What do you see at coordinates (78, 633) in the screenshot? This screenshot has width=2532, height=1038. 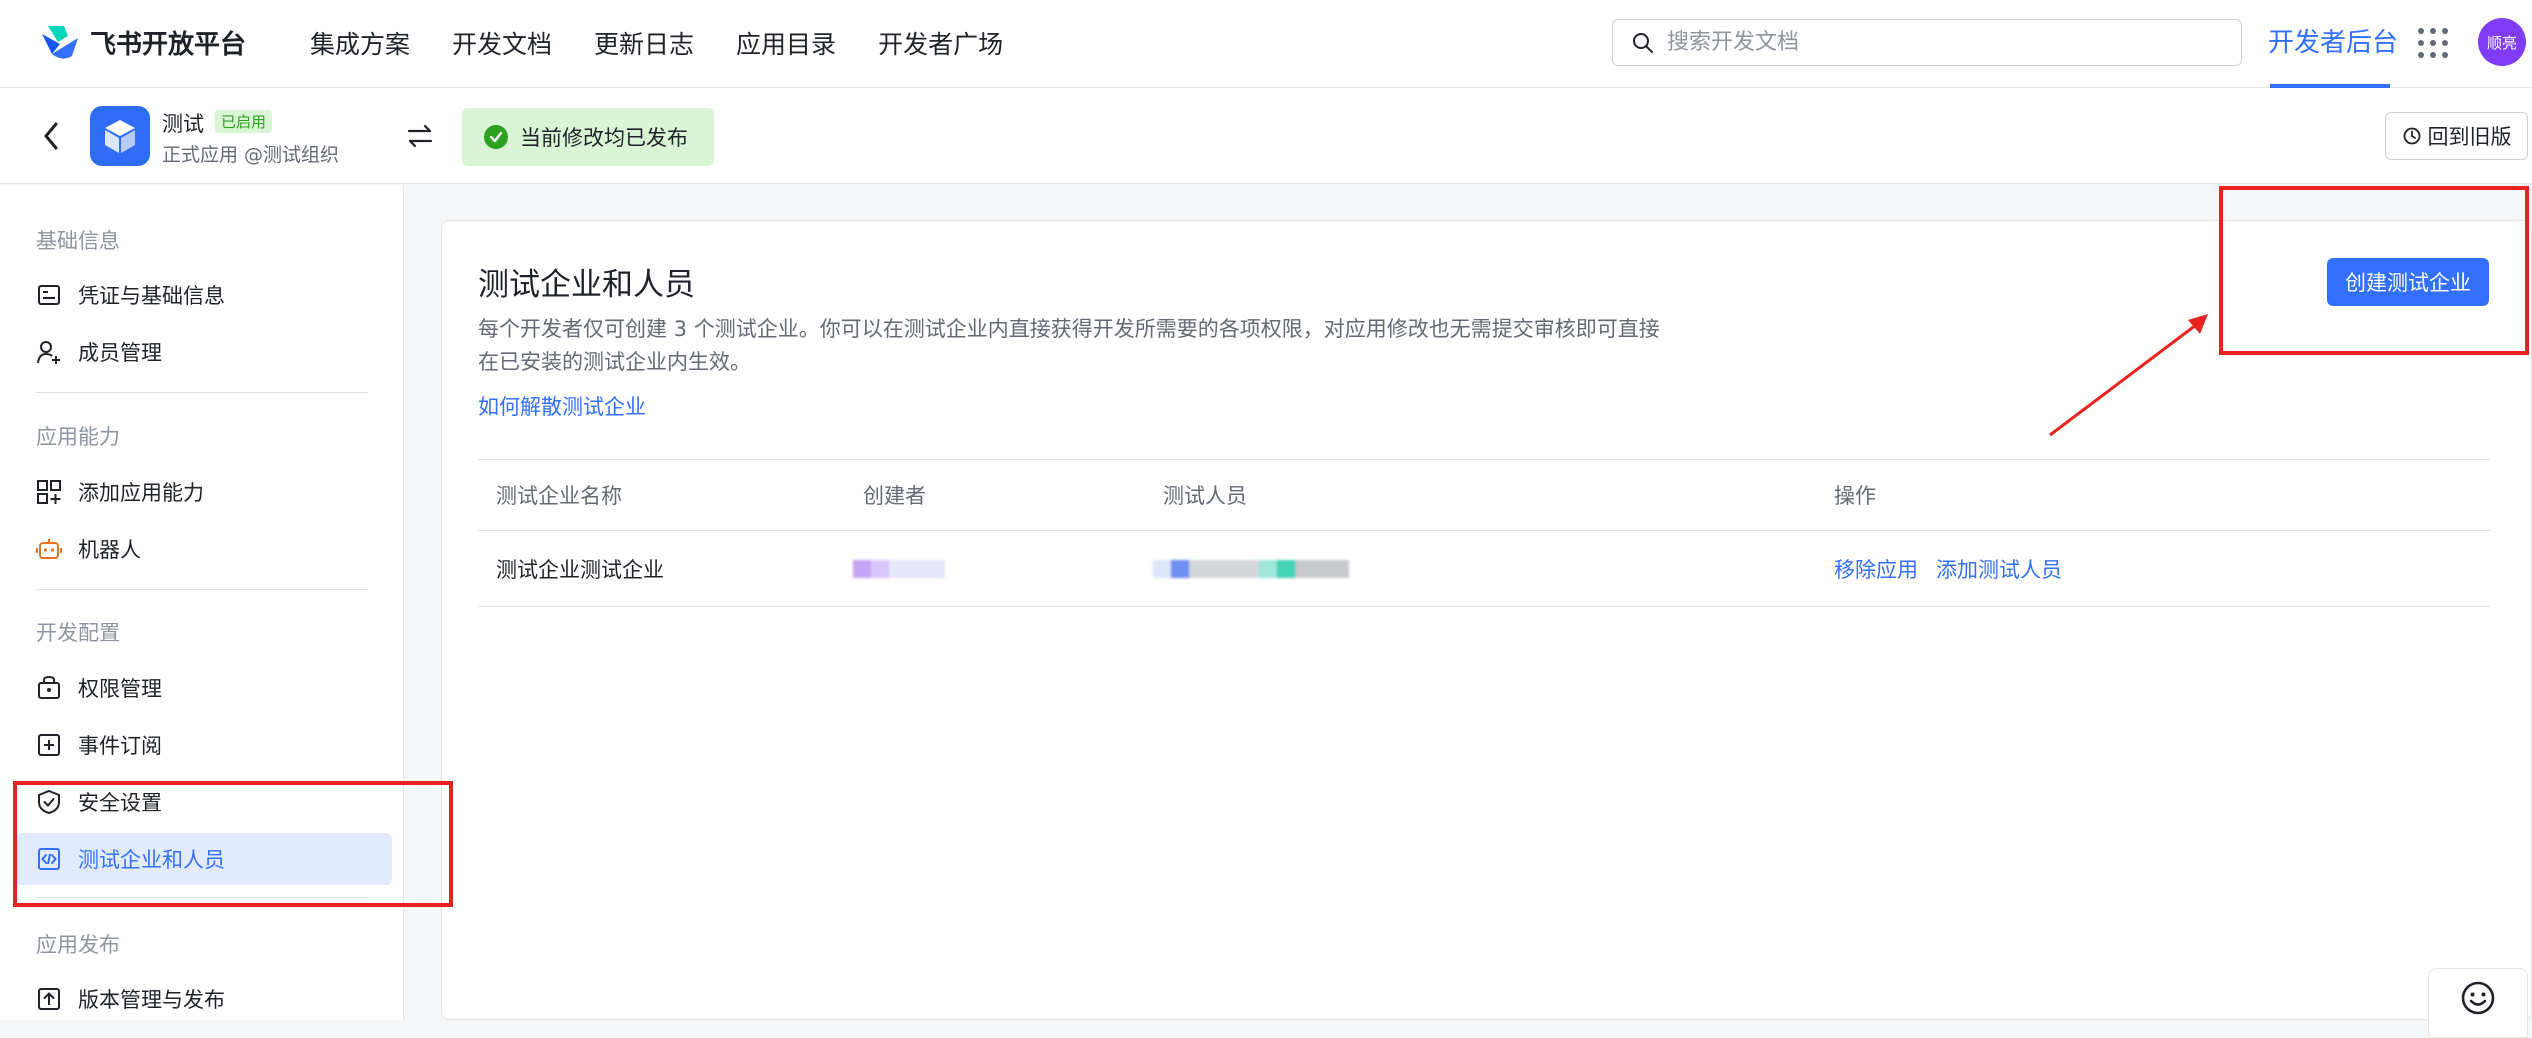 I see `sidebar-group-dev-config: 开发配置` at bounding box center [78, 633].